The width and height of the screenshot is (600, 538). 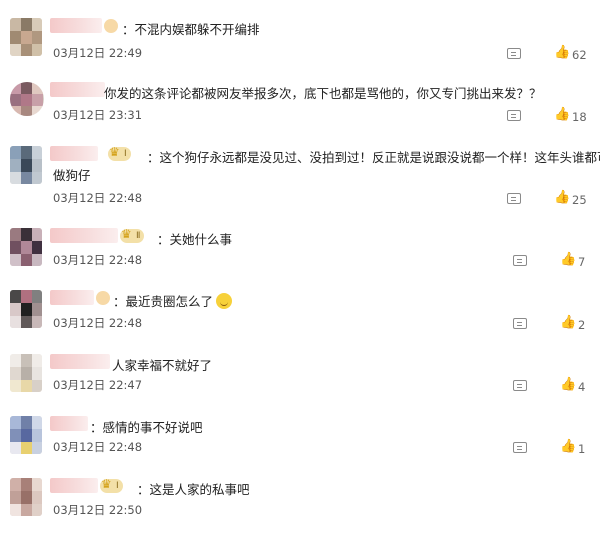 I want to click on comment-text: ：这个狗仔永远都是没见过、没拍到过！反正就是说跟没说都一个样！这年头谁都可以, so click(x=373, y=157).